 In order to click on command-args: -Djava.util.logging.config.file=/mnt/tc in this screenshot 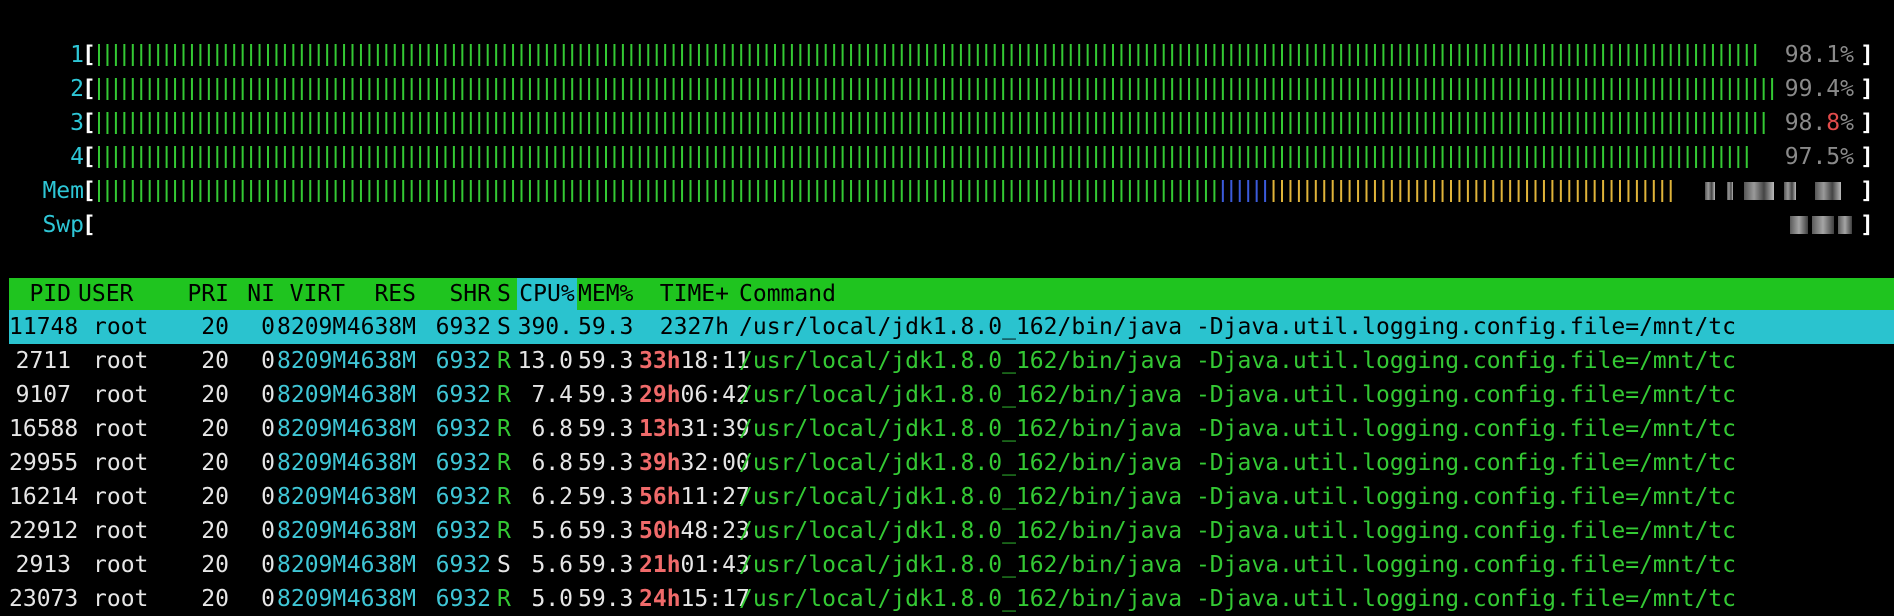, I will do `click(1459, 429)`.